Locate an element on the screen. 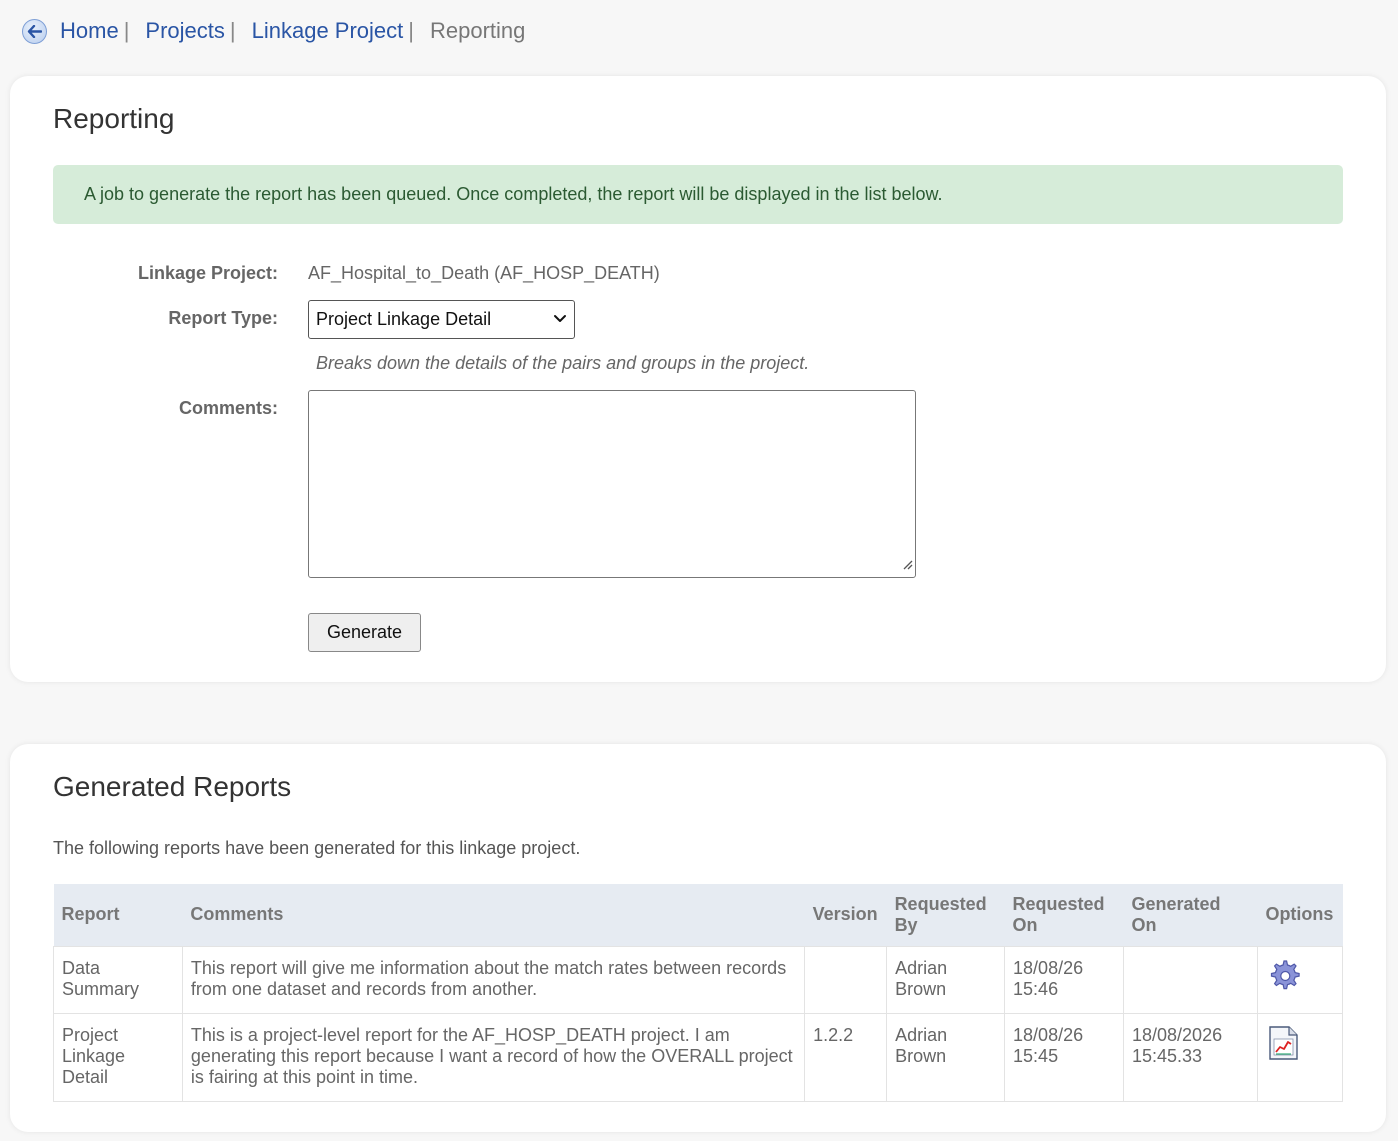 The height and width of the screenshot is (1141, 1398). cell-version is located at coordinates (846, 979).